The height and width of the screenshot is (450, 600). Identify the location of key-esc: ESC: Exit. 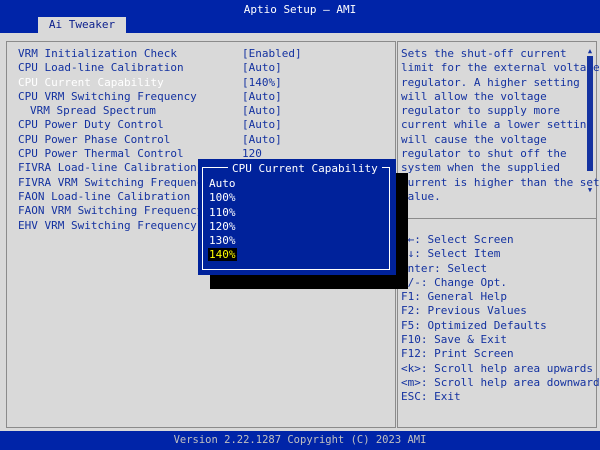
(431, 397).